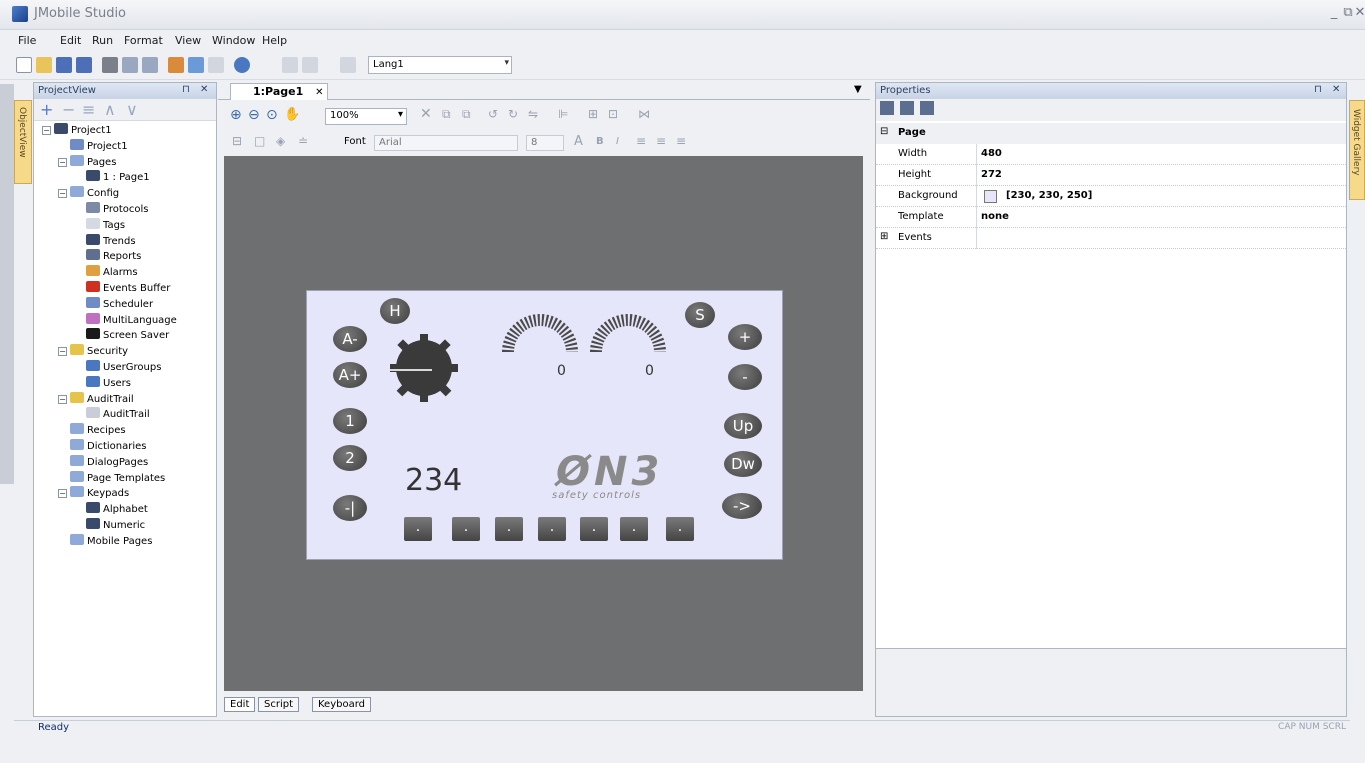 The image size is (1365, 763). Describe the element at coordinates (102, 40) in the screenshot. I see `menu-run: Run` at that location.